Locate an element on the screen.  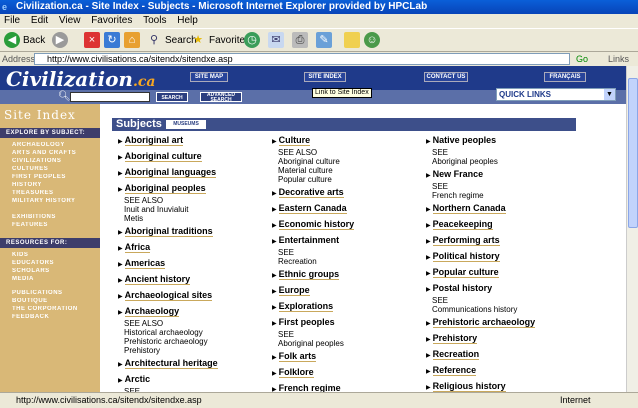
menu-edit: Edit is located at coordinates (39, 21).